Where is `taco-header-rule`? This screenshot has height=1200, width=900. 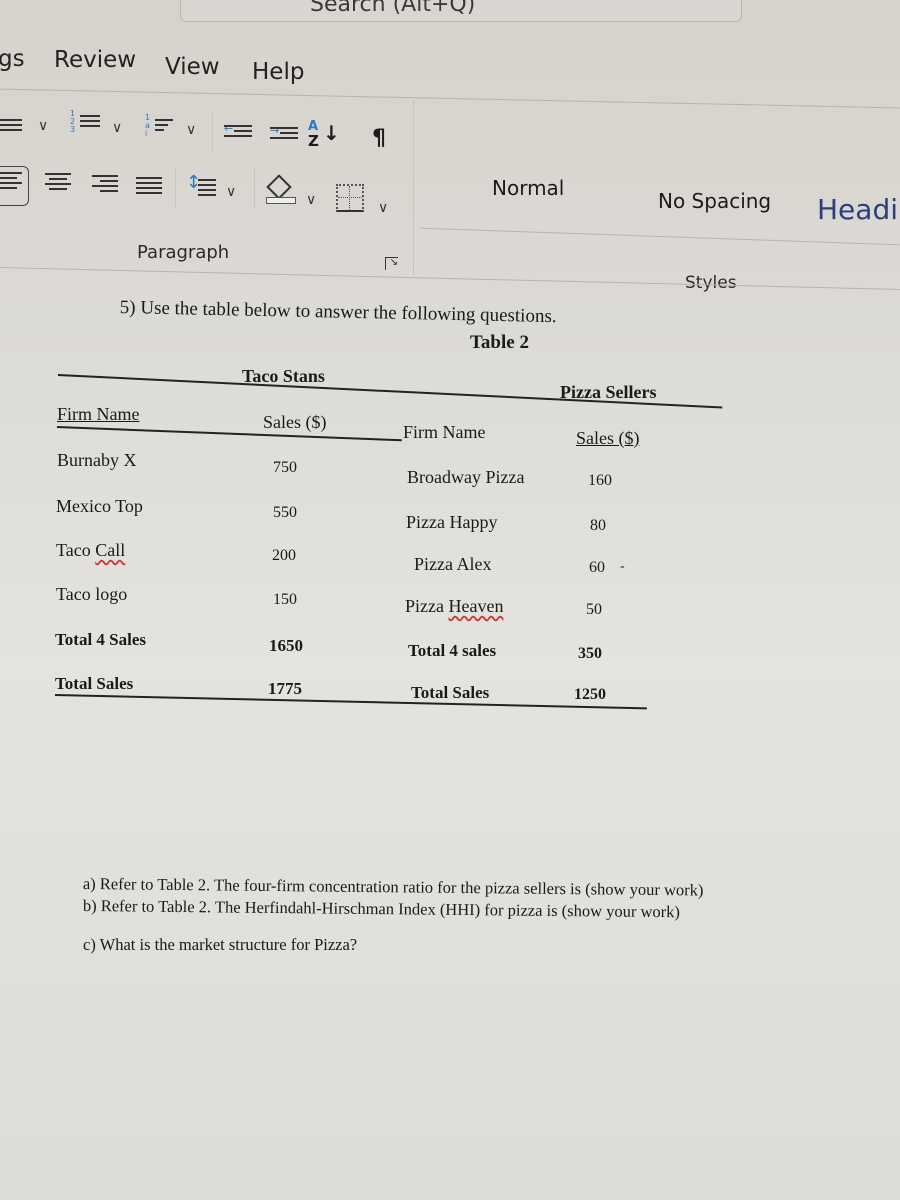
taco-header-rule is located at coordinates (229, 433).